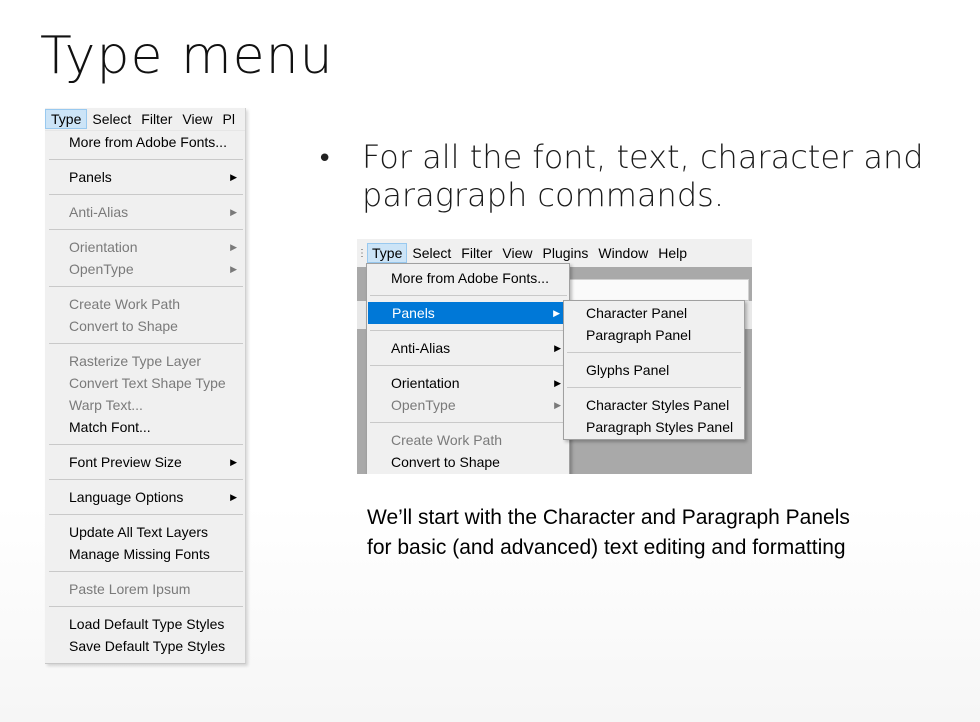 This screenshot has height=722, width=980. I want to click on menu-item-load-default: Load Default Type Styles, so click(145, 624).